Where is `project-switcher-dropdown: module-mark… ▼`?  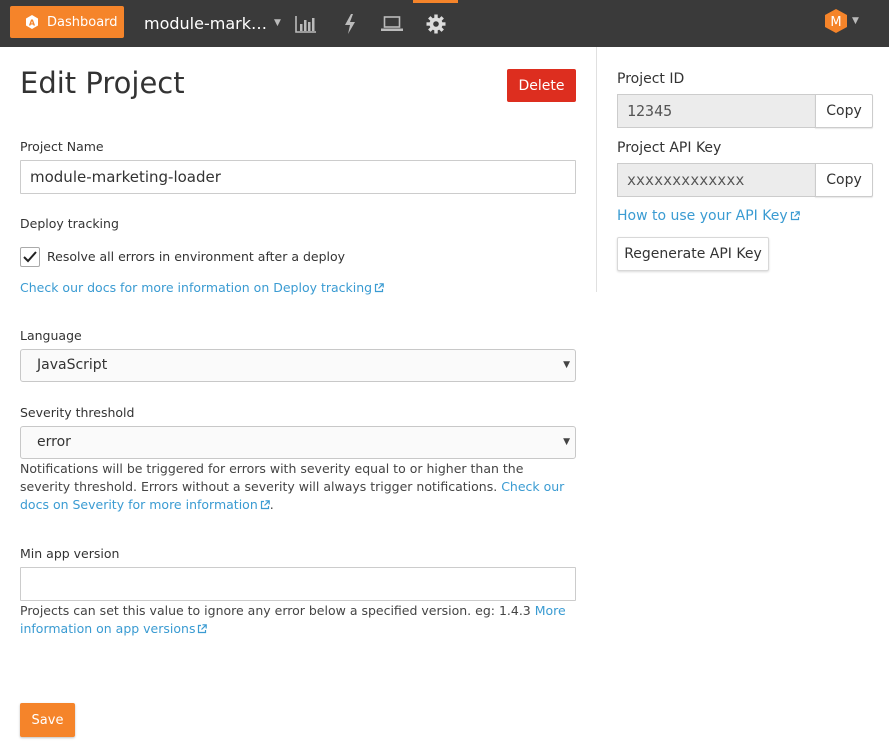
project-switcher-dropdown: module-mark… ▼ is located at coordinates (212, 23).